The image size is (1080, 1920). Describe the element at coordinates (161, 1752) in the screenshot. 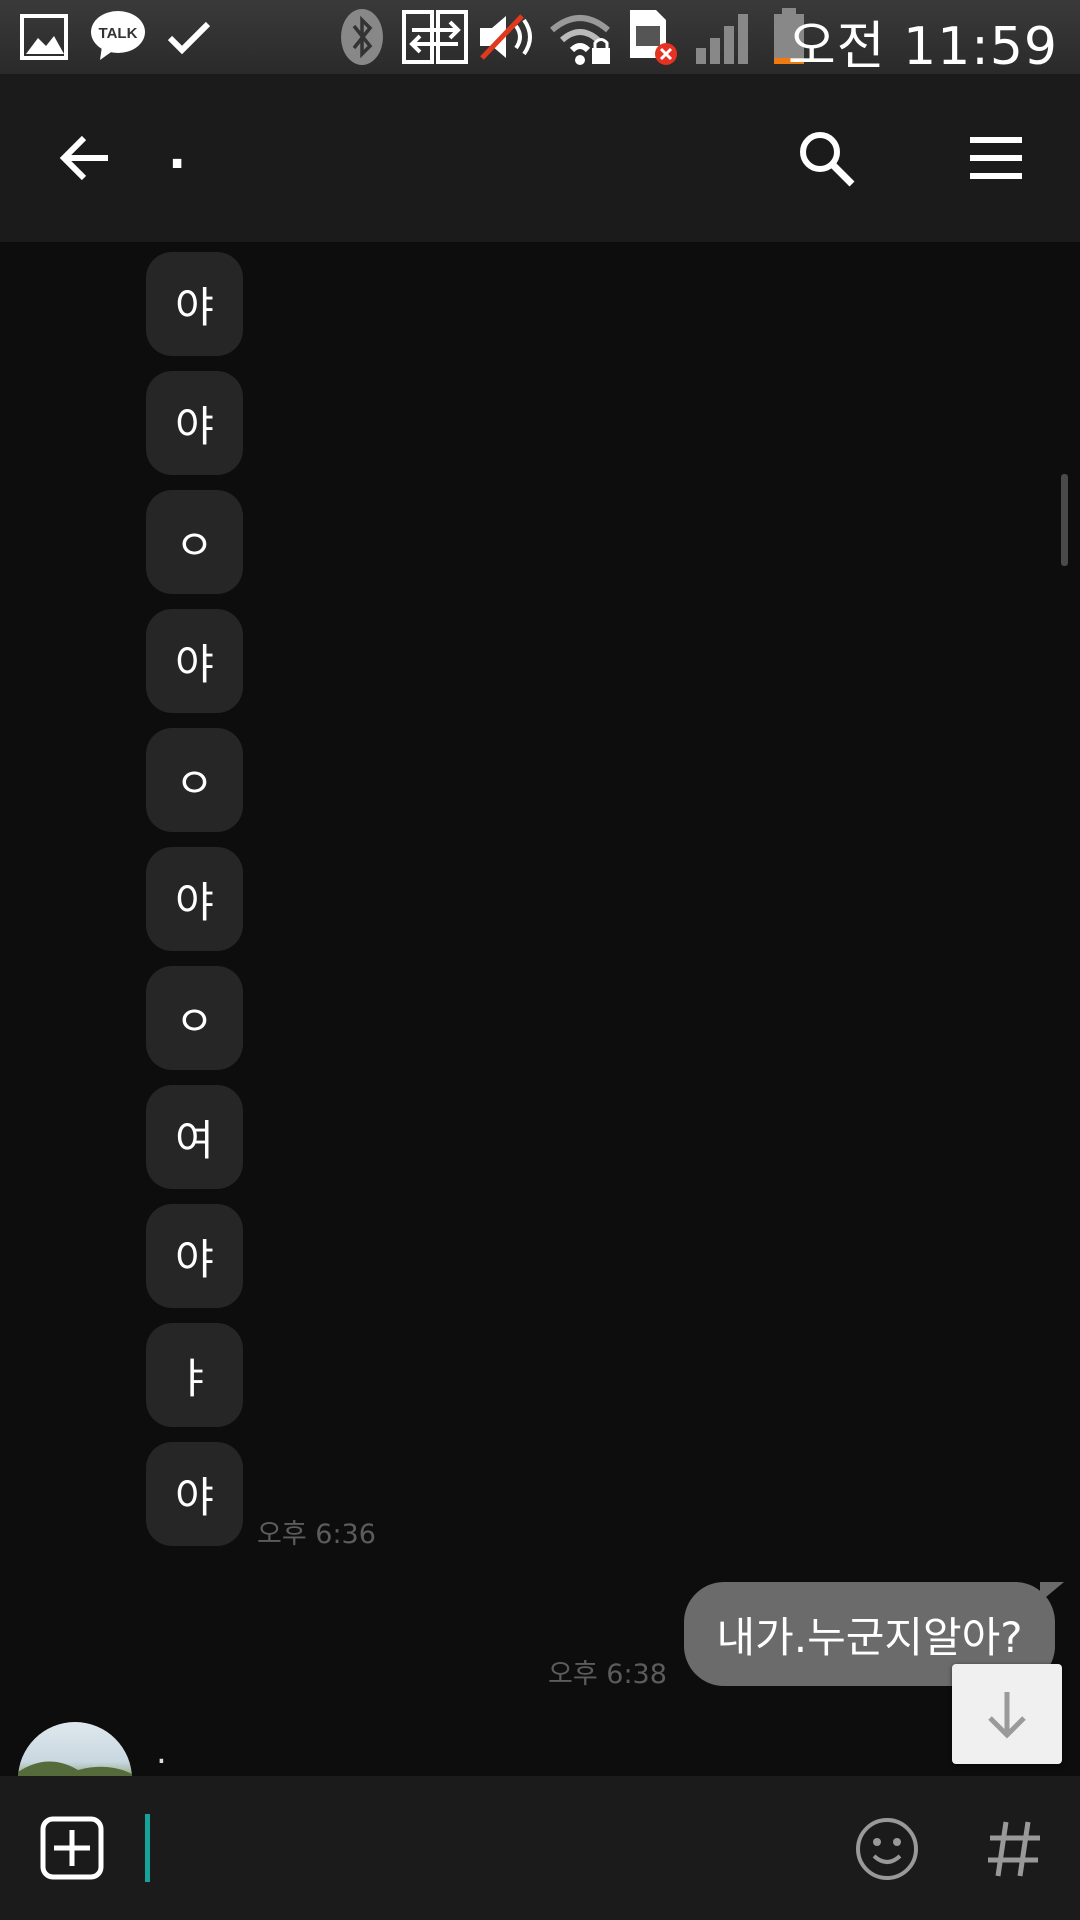

I see `sender-name: .` at that location.